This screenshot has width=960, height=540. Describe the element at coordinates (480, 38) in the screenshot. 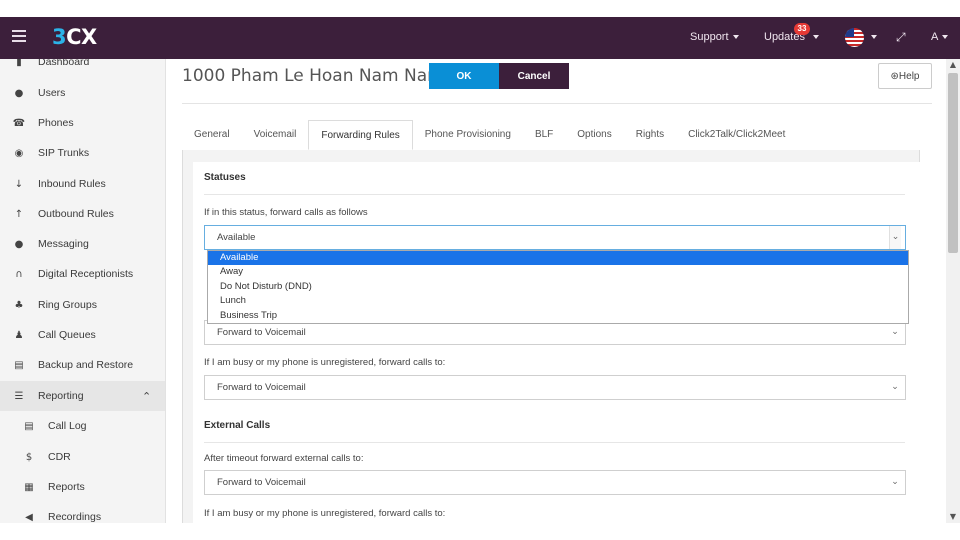

I see `top-bar: 3CX Support Updates 33 ⤢ A` at that location.